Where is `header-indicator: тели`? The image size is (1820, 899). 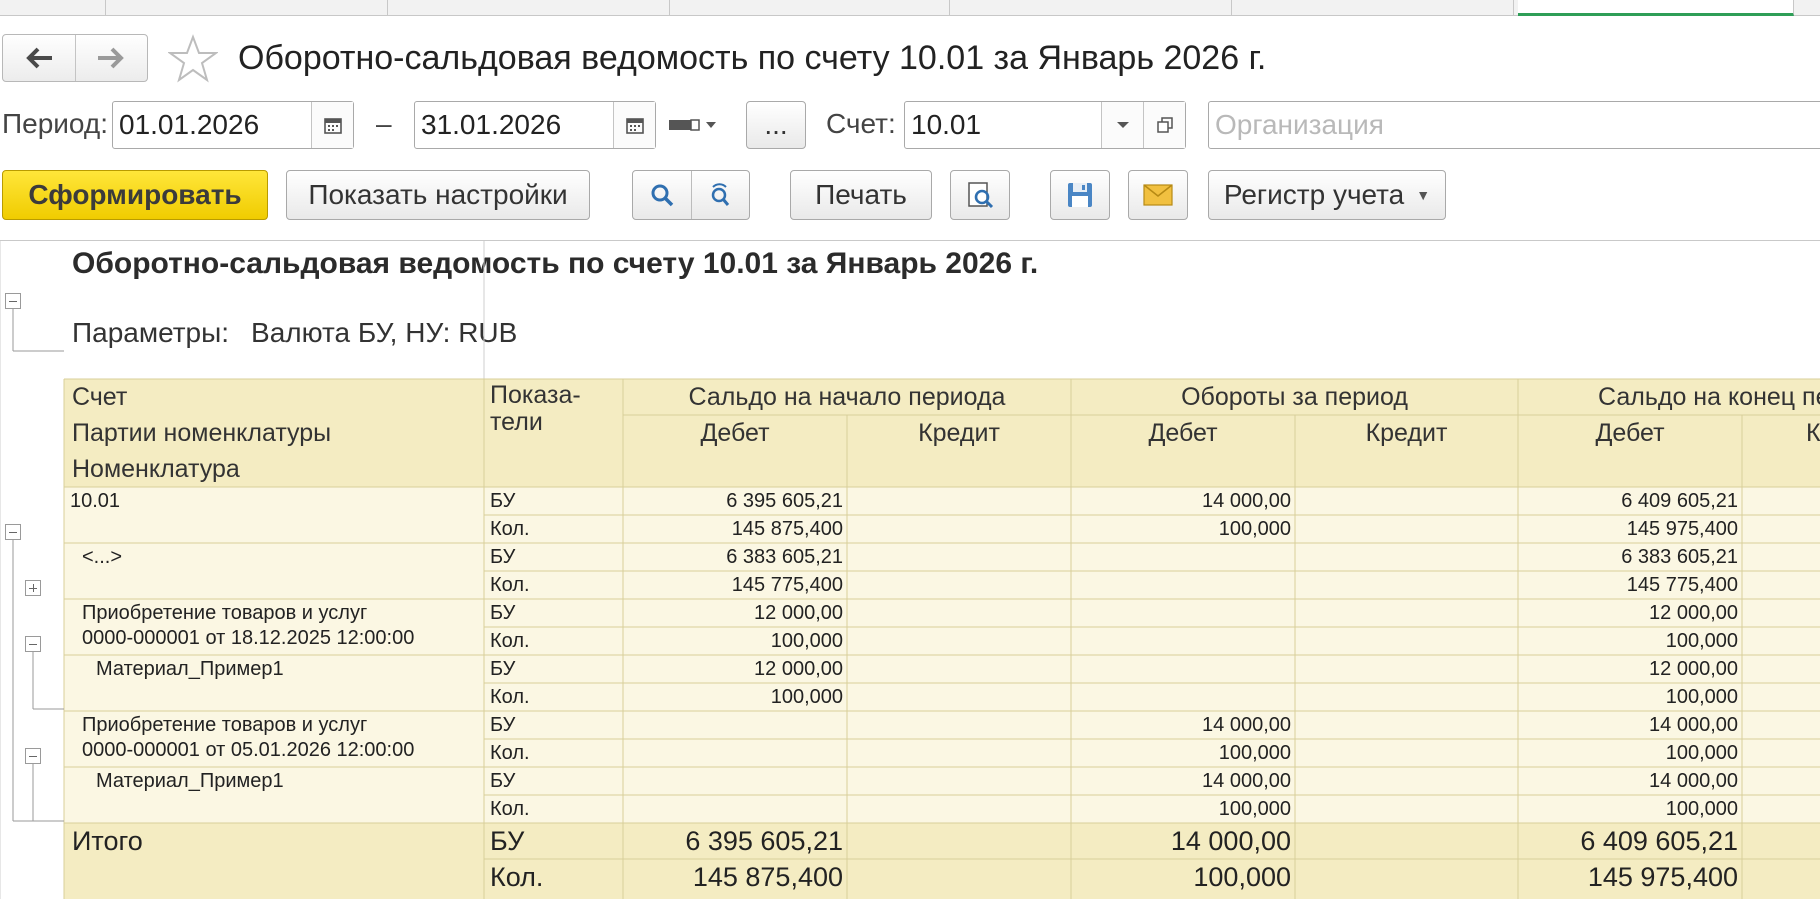 header-indicator: тели is located at coordinates (516, 422).